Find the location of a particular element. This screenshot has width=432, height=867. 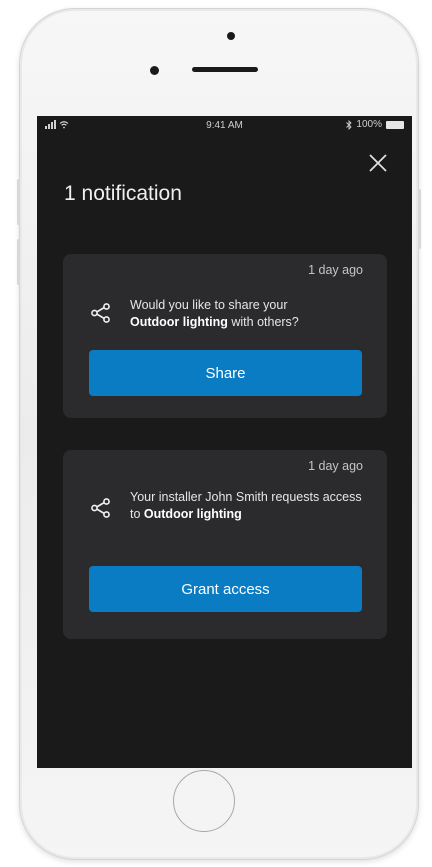

status-bar: 9:41 AM 100% is located at coordinates (224, 126).